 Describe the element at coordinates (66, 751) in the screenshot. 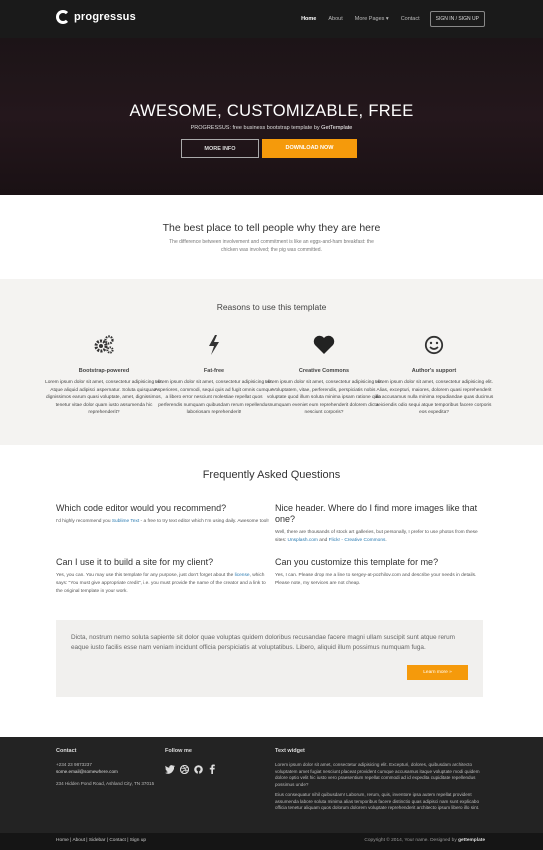

I see `footer-heading: Contact` at that location.